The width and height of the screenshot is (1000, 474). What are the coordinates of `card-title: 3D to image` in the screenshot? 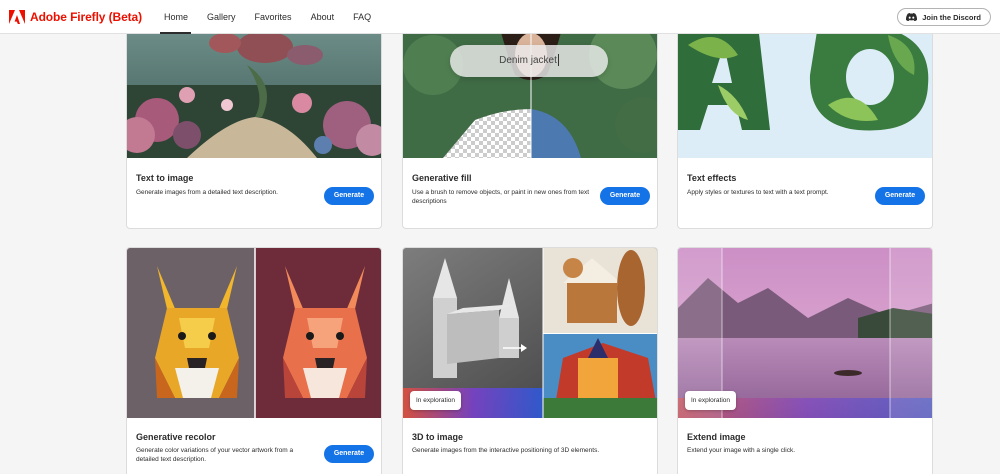 It's located at (438, 437).